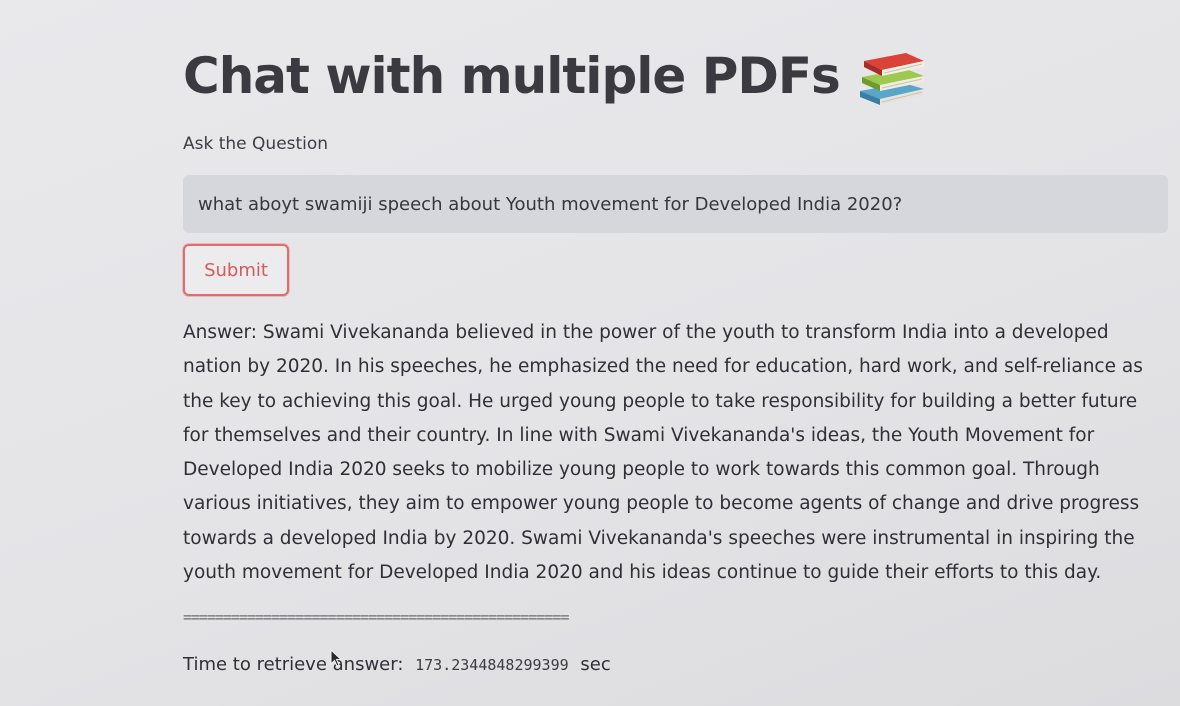  What do you see at coordinates (236, 270) in the screenshot?
I see `submit-button: Submit` at bounding box center [236, 270].